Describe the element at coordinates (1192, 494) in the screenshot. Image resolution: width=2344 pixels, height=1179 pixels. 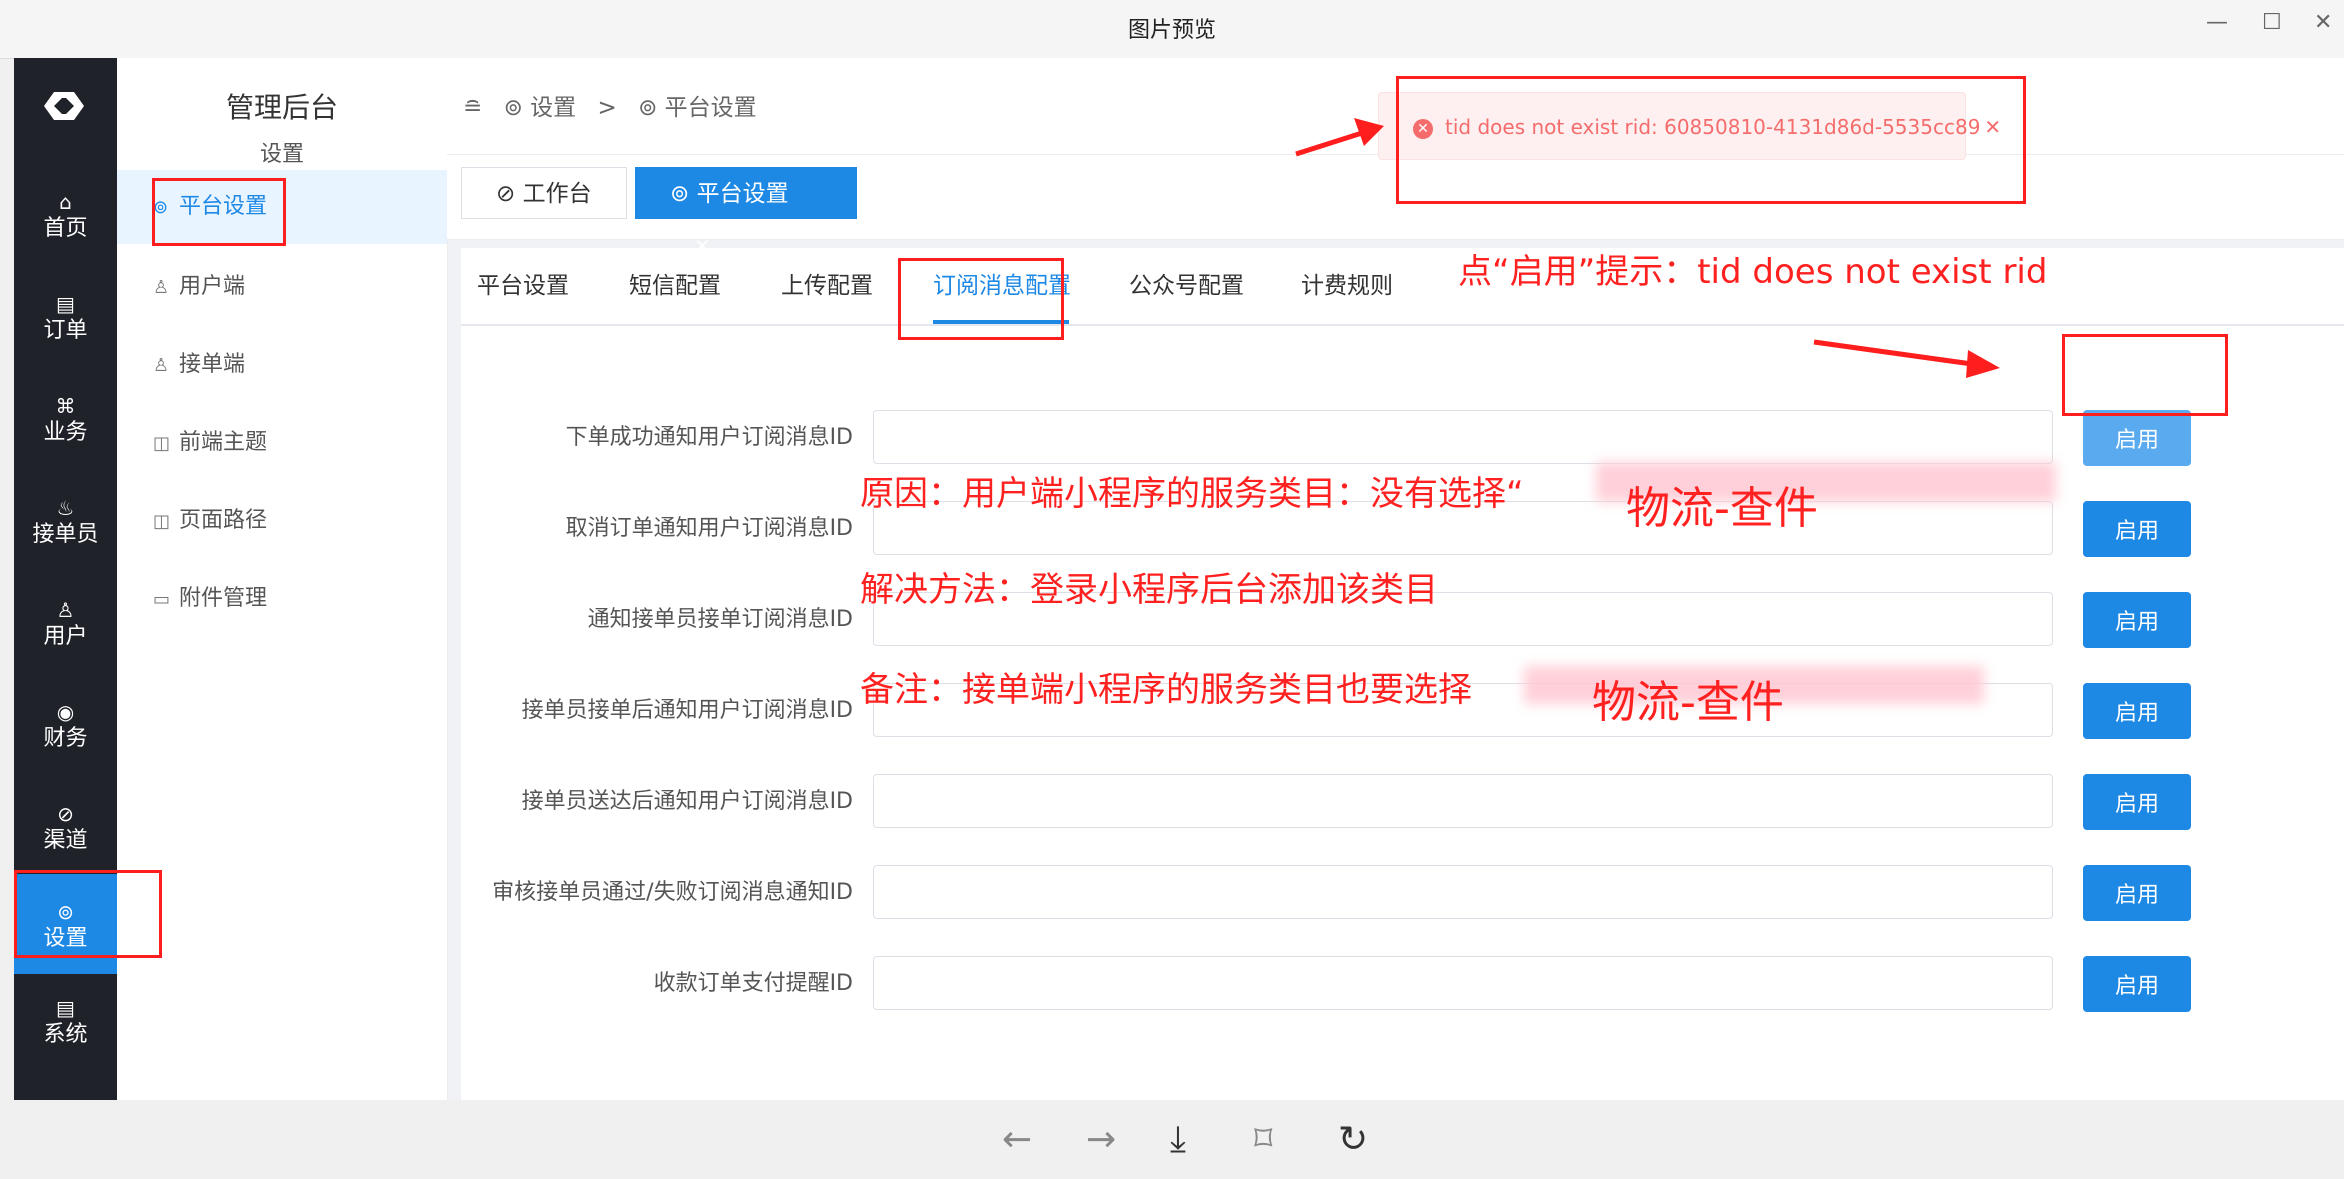
I see `annotation-reason: 原因：用户端小程序的服务类目：没有选择“` at that location.